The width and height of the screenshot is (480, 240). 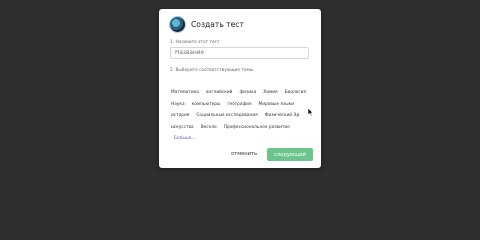 What do you see at coordinates (206, 104) in the screenshot?
I see `topic-tag: компьютеры` at bounding box center [206, 104].